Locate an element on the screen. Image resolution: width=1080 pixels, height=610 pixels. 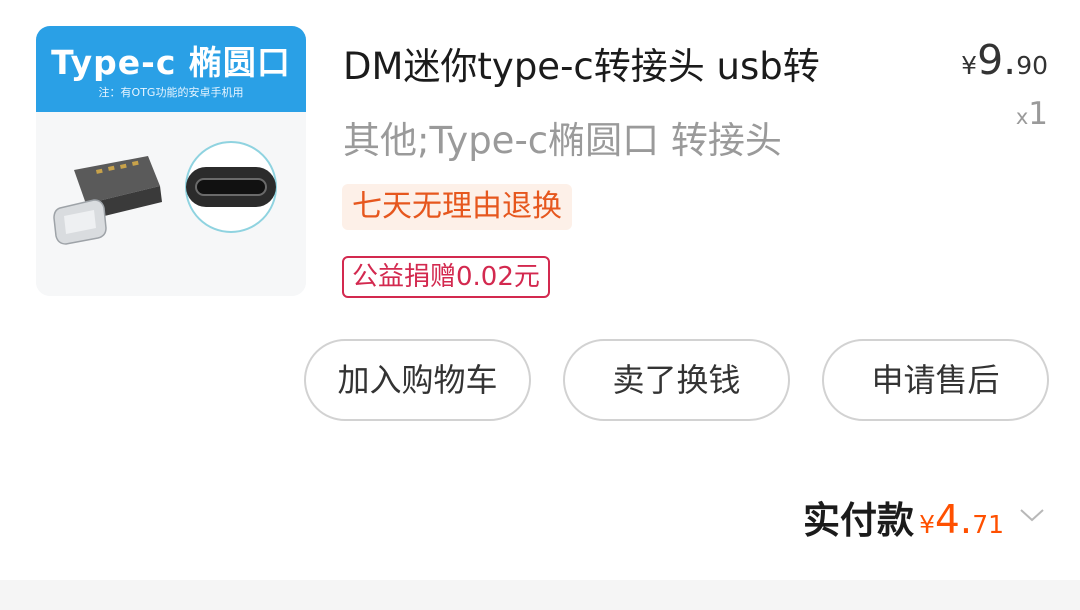
resell-button: 卖了换钱 is located at coordinates (676, 380).